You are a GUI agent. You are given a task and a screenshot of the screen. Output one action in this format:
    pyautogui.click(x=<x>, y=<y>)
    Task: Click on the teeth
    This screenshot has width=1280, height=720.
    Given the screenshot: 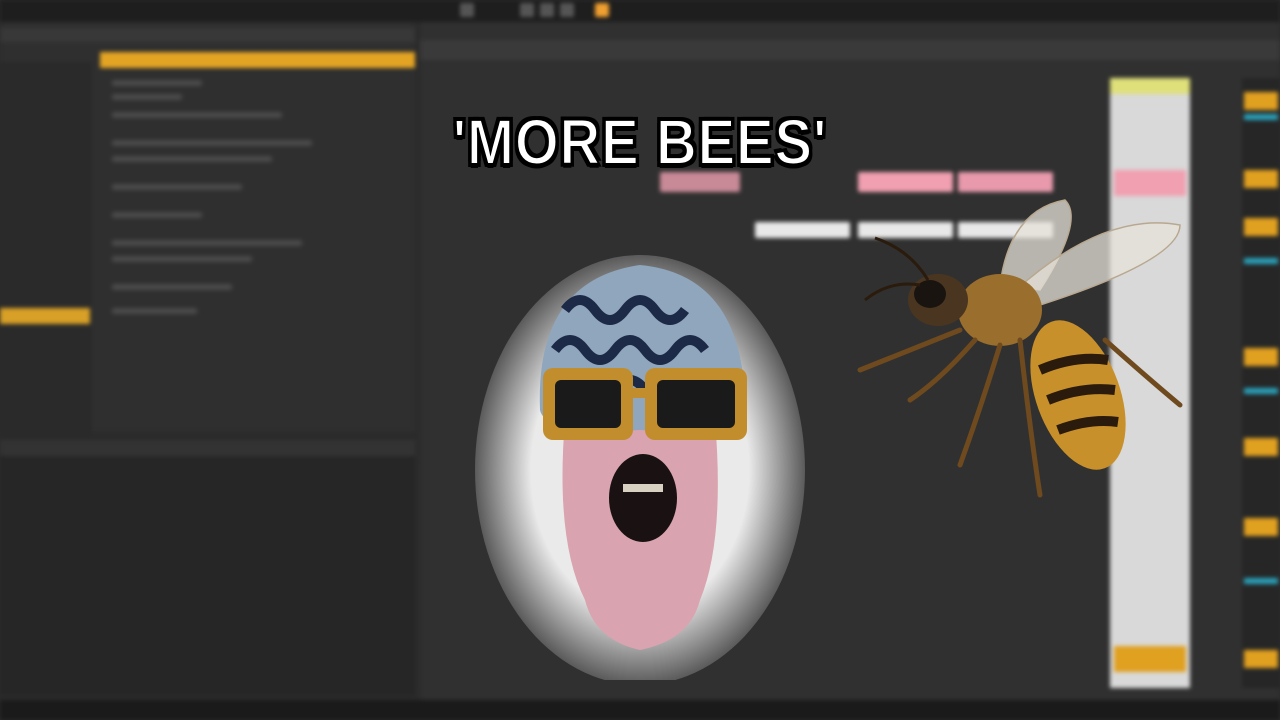 What is the action you would take?
    pyautogui.click(x=643, y=488)
    